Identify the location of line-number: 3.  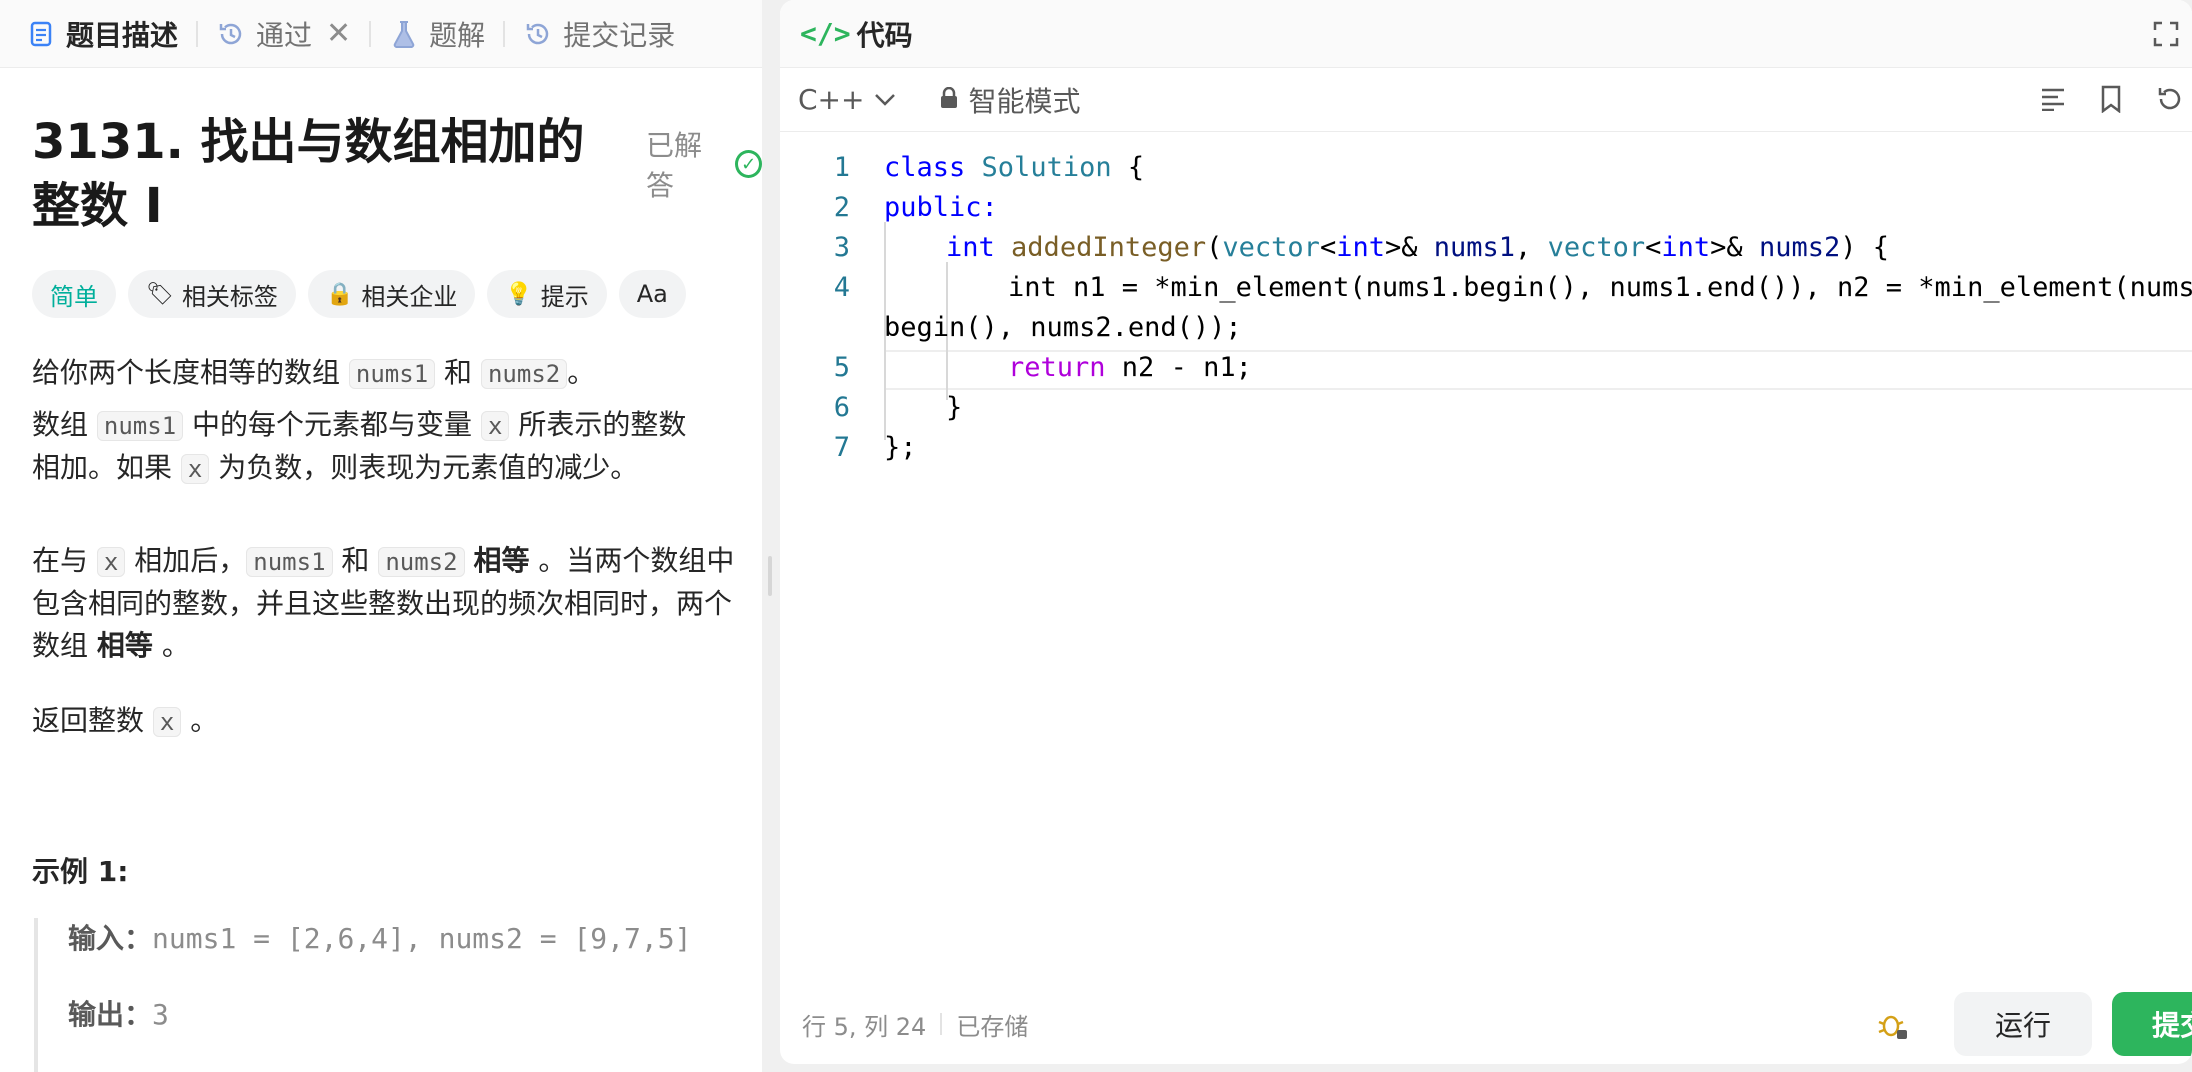
(841, 247).